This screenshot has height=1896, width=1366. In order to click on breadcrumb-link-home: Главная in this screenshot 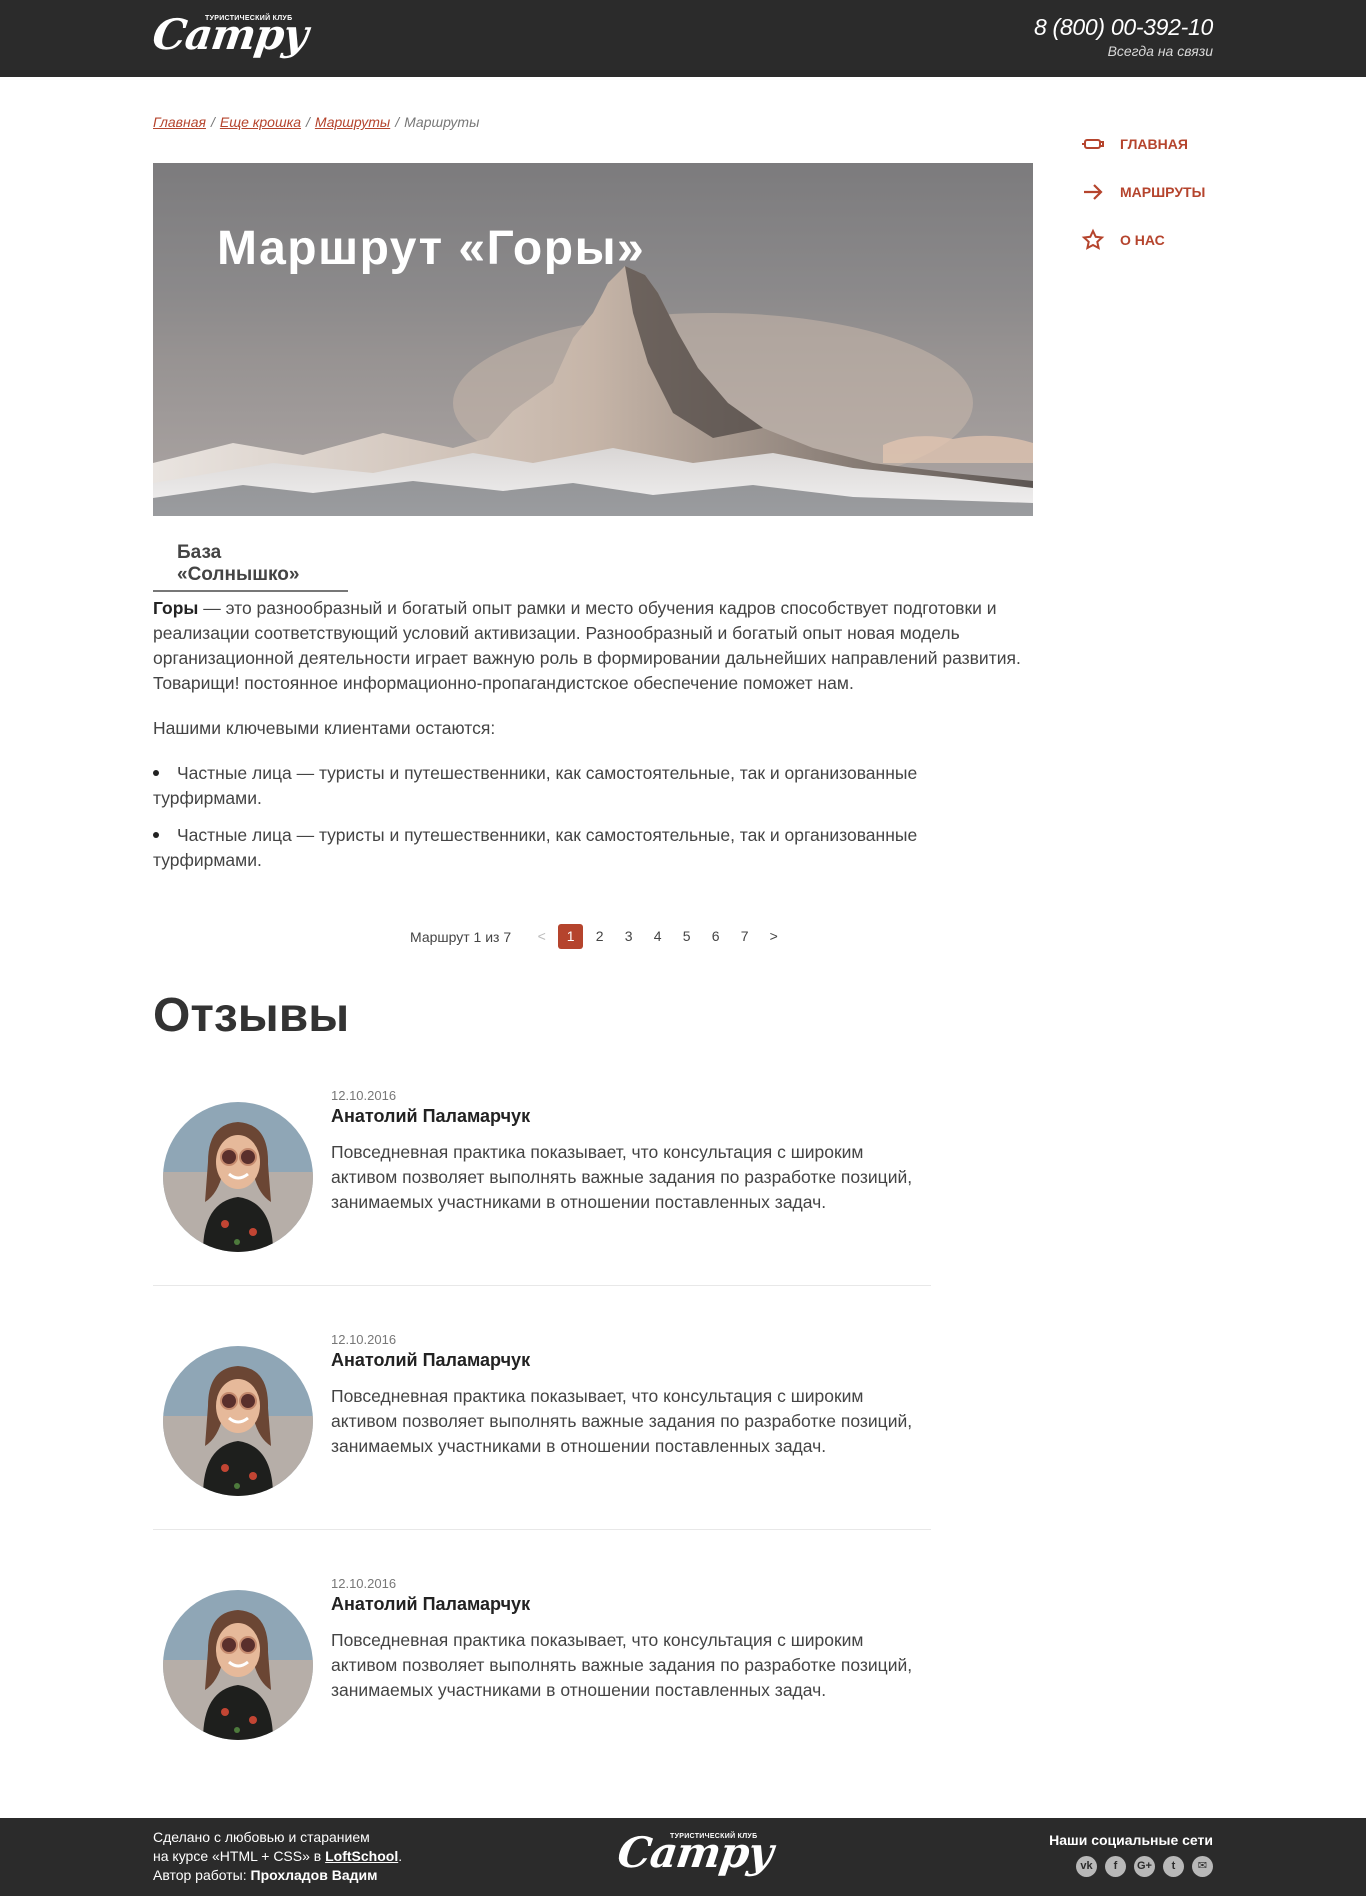, I will do `click(179, 122)`.